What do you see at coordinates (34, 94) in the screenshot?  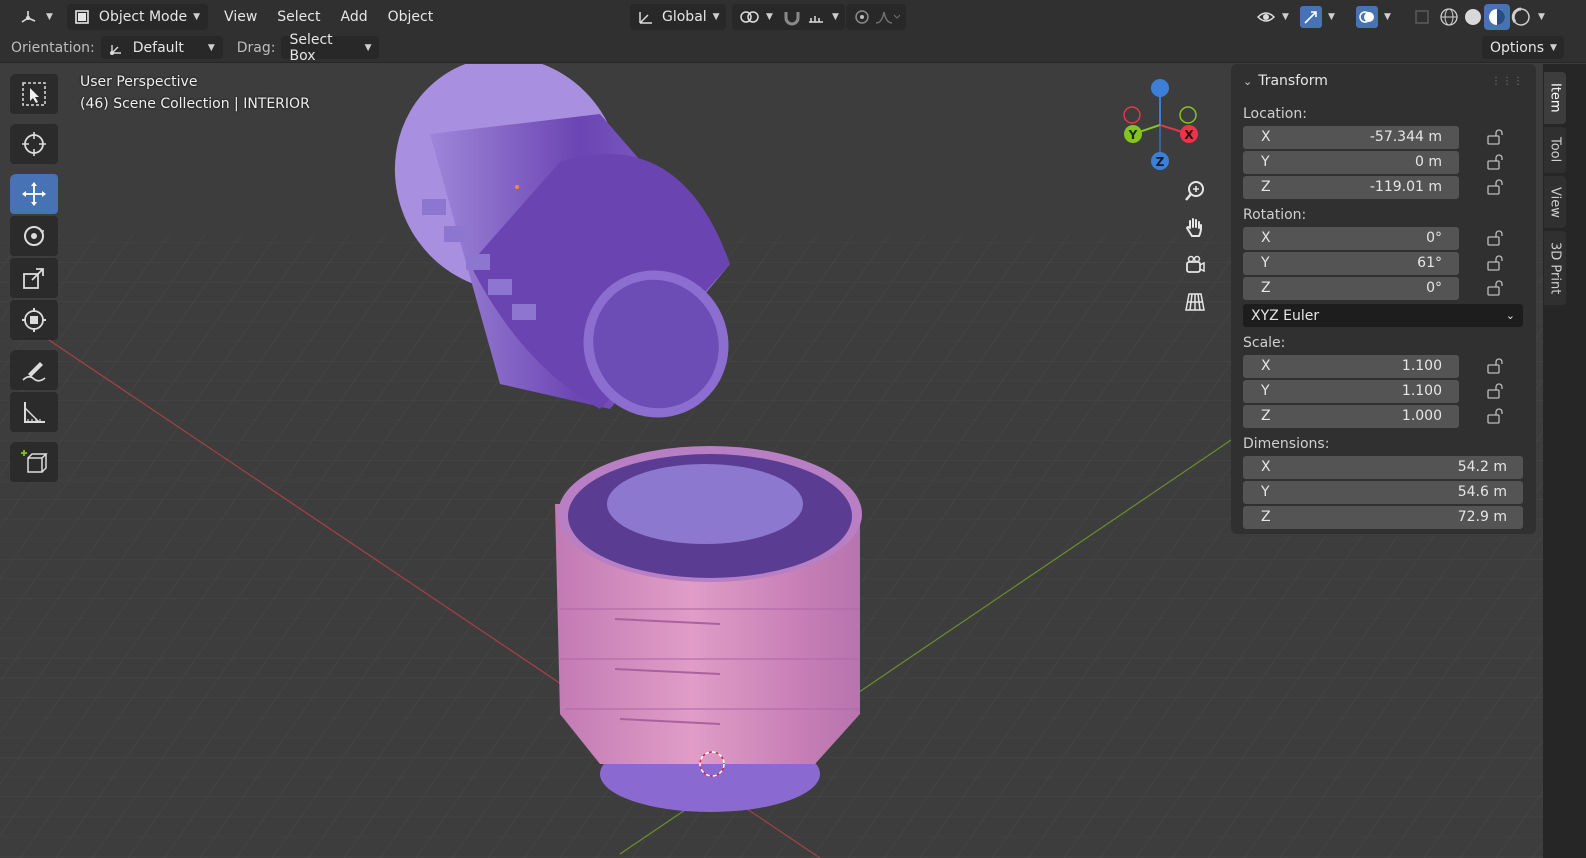 I see `select-box-tool` at bounding box center [34, 94].